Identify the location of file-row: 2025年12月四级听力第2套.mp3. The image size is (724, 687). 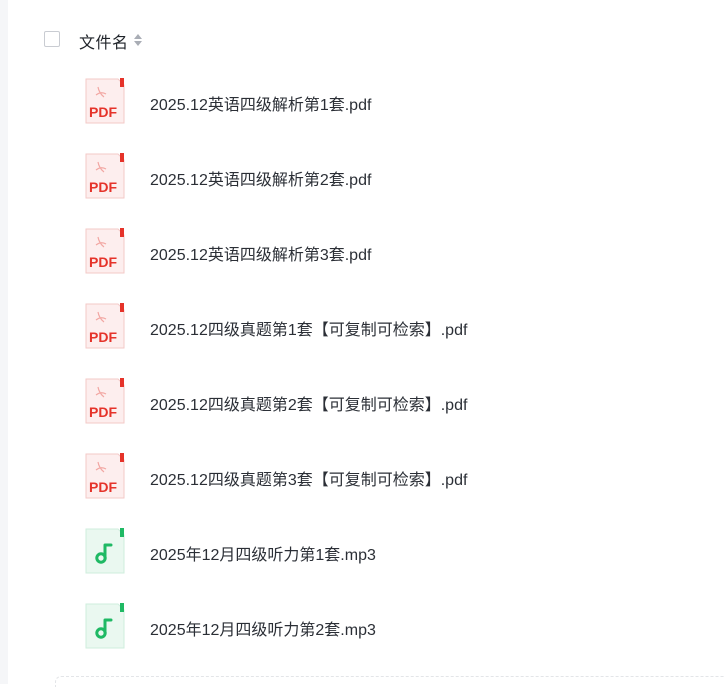
(362, 626).